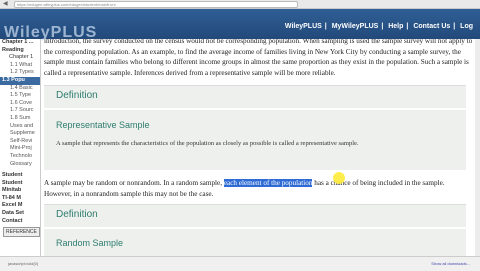  What do you see at coordinates (395, 26) in the screenshot?
I see `link-help: Help` at bounding box center [395, 26].